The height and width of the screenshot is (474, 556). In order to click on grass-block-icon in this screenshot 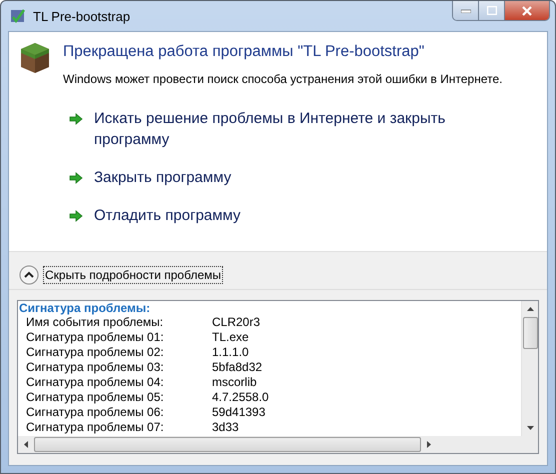, I will do `click(35, 58)`.